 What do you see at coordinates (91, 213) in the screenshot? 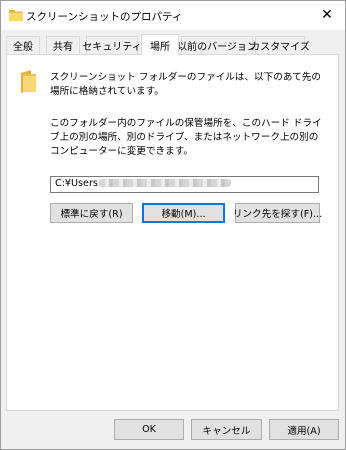
I see `restore-default-button: 標準に戻す(R)` at bounding box center [91, 213].